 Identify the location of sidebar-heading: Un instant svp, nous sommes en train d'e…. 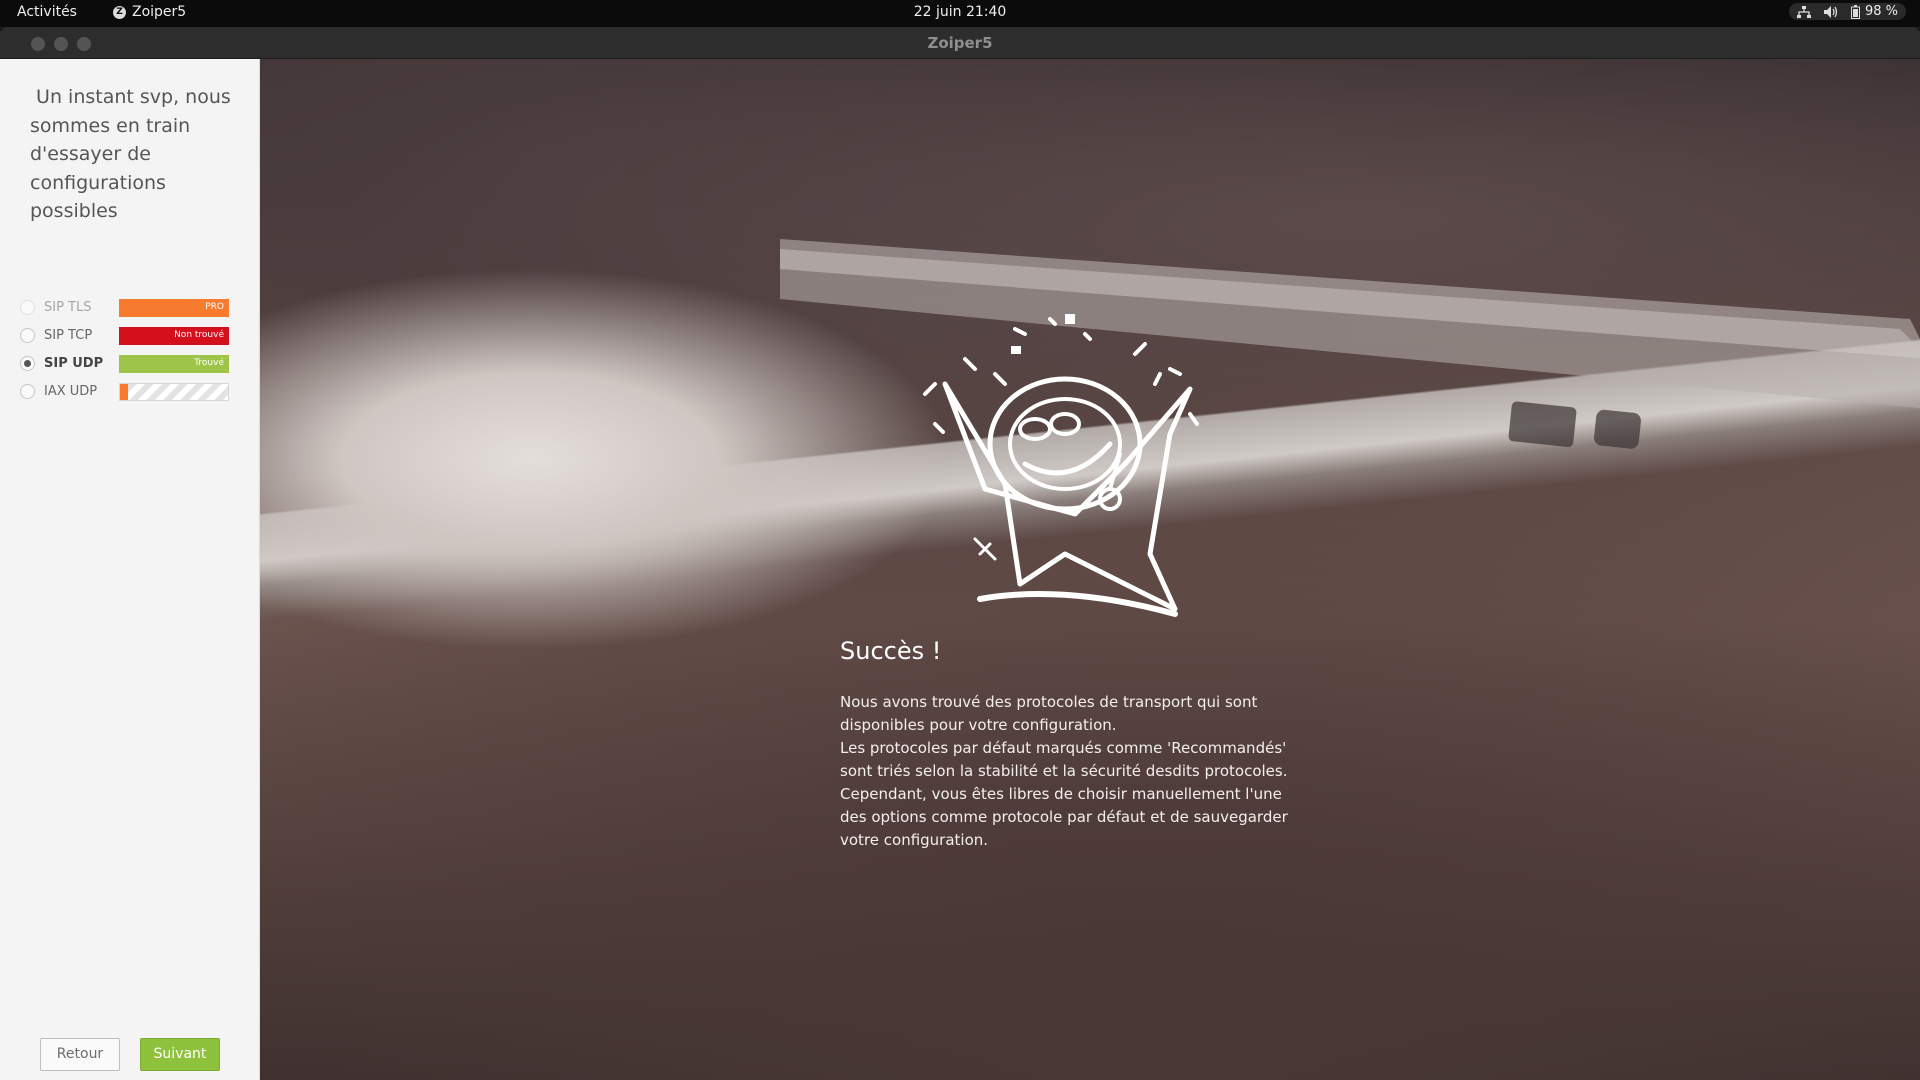
(133, 154).